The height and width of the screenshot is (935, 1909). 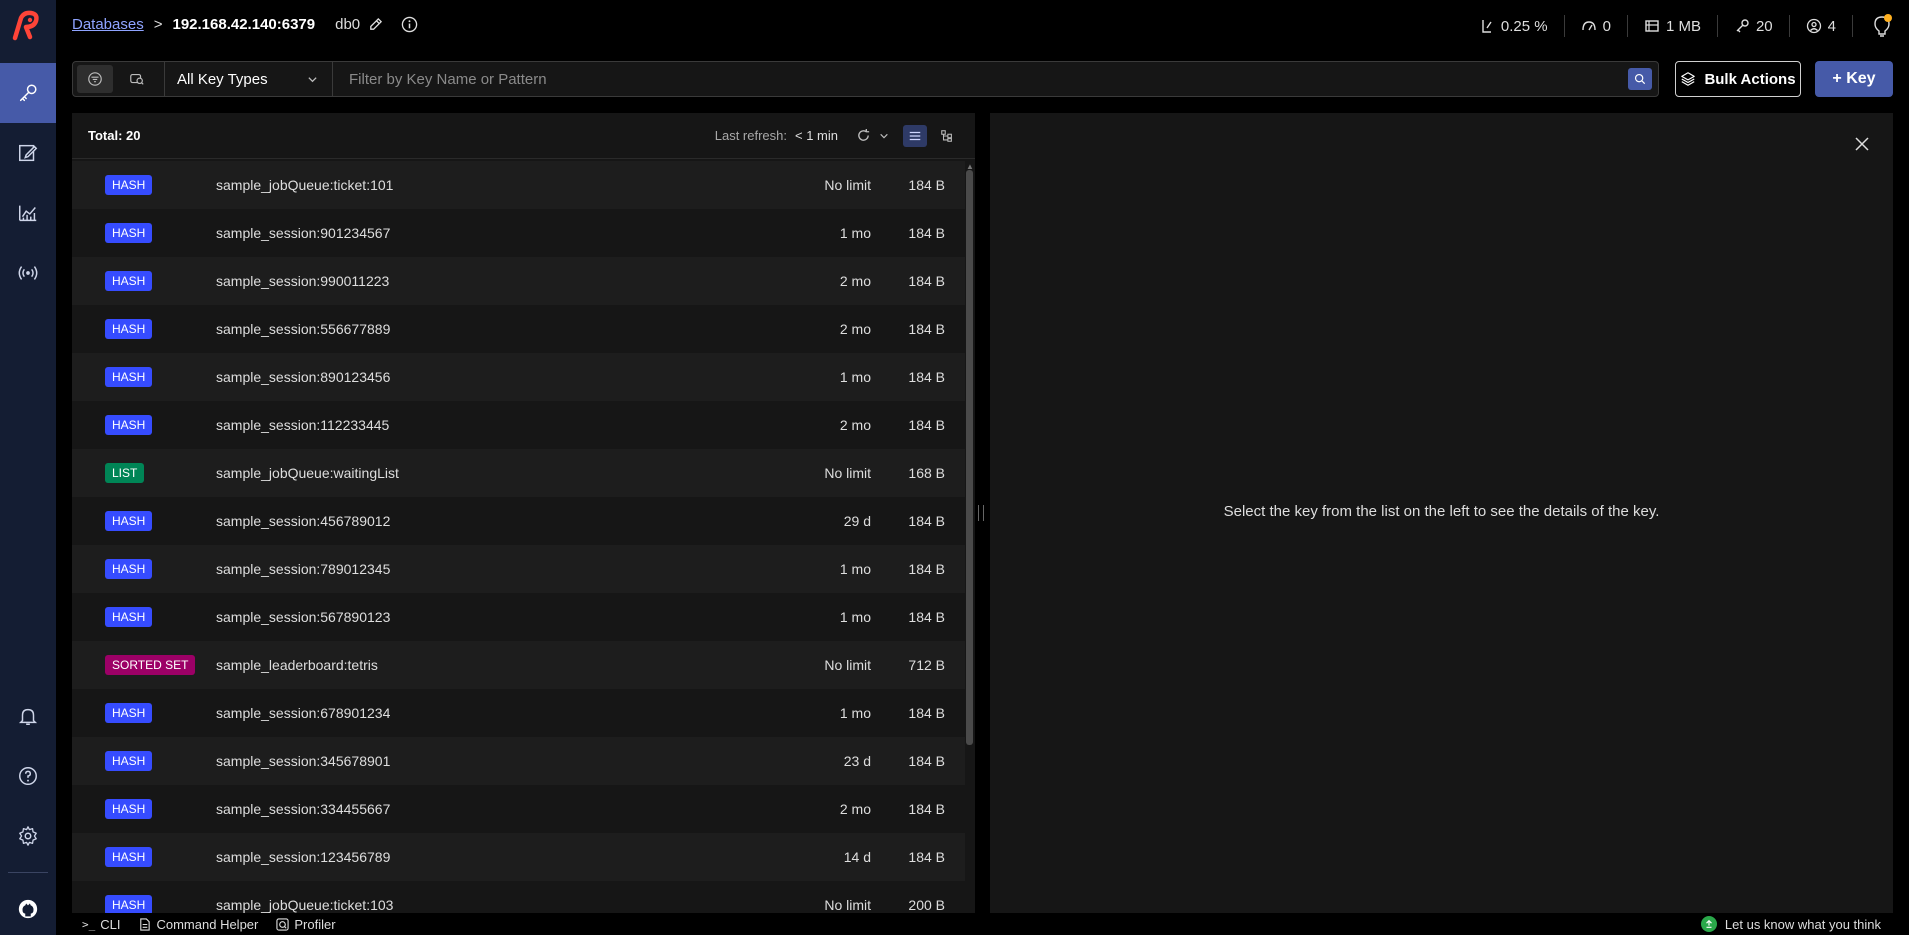 What do you see at coordinates (28, 872) in the screenshot?
I see `sidebar-divider` at bounding box center [28, 872].